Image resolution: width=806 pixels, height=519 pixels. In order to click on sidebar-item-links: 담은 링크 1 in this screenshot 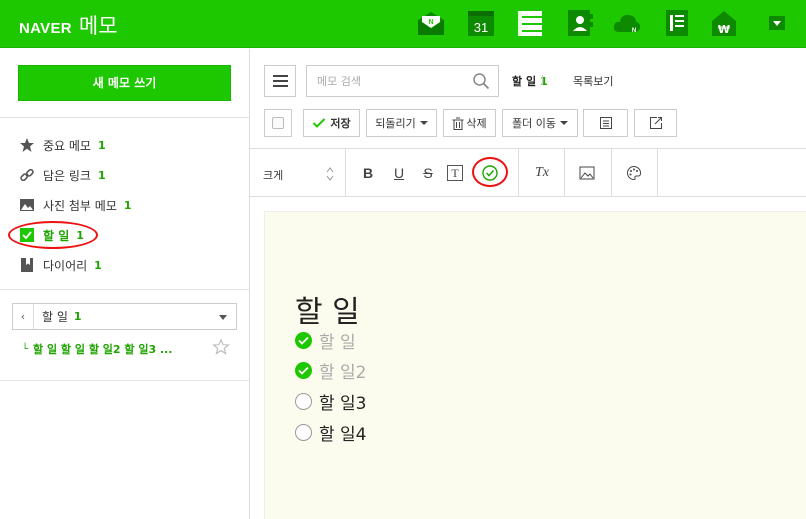, I will do `click(62, 175)`.